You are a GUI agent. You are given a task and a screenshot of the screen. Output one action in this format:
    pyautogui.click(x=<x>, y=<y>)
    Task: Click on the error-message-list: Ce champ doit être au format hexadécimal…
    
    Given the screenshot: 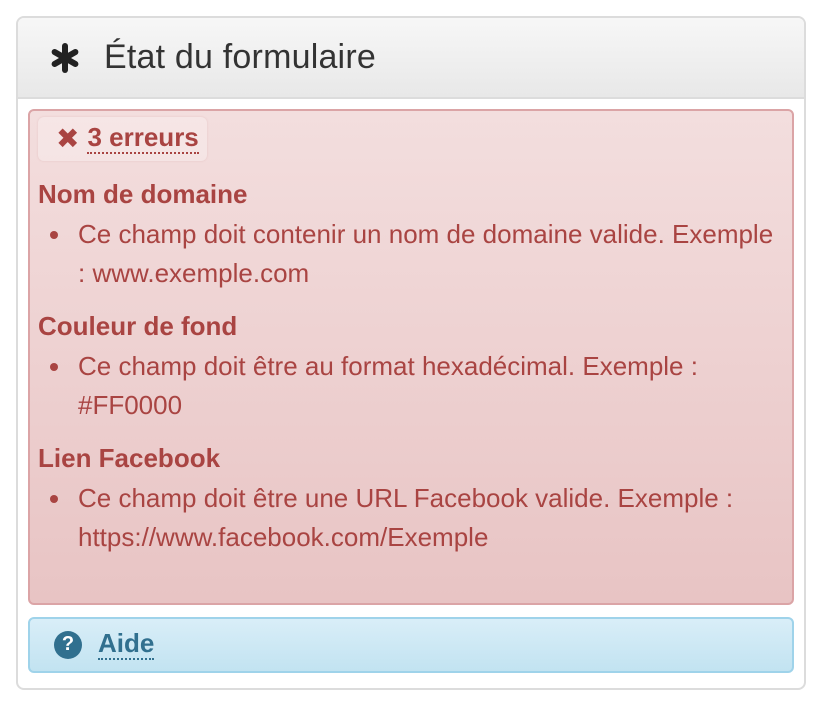 What is the action you would take?
    pyautogui.click(x=411, y=386)
    